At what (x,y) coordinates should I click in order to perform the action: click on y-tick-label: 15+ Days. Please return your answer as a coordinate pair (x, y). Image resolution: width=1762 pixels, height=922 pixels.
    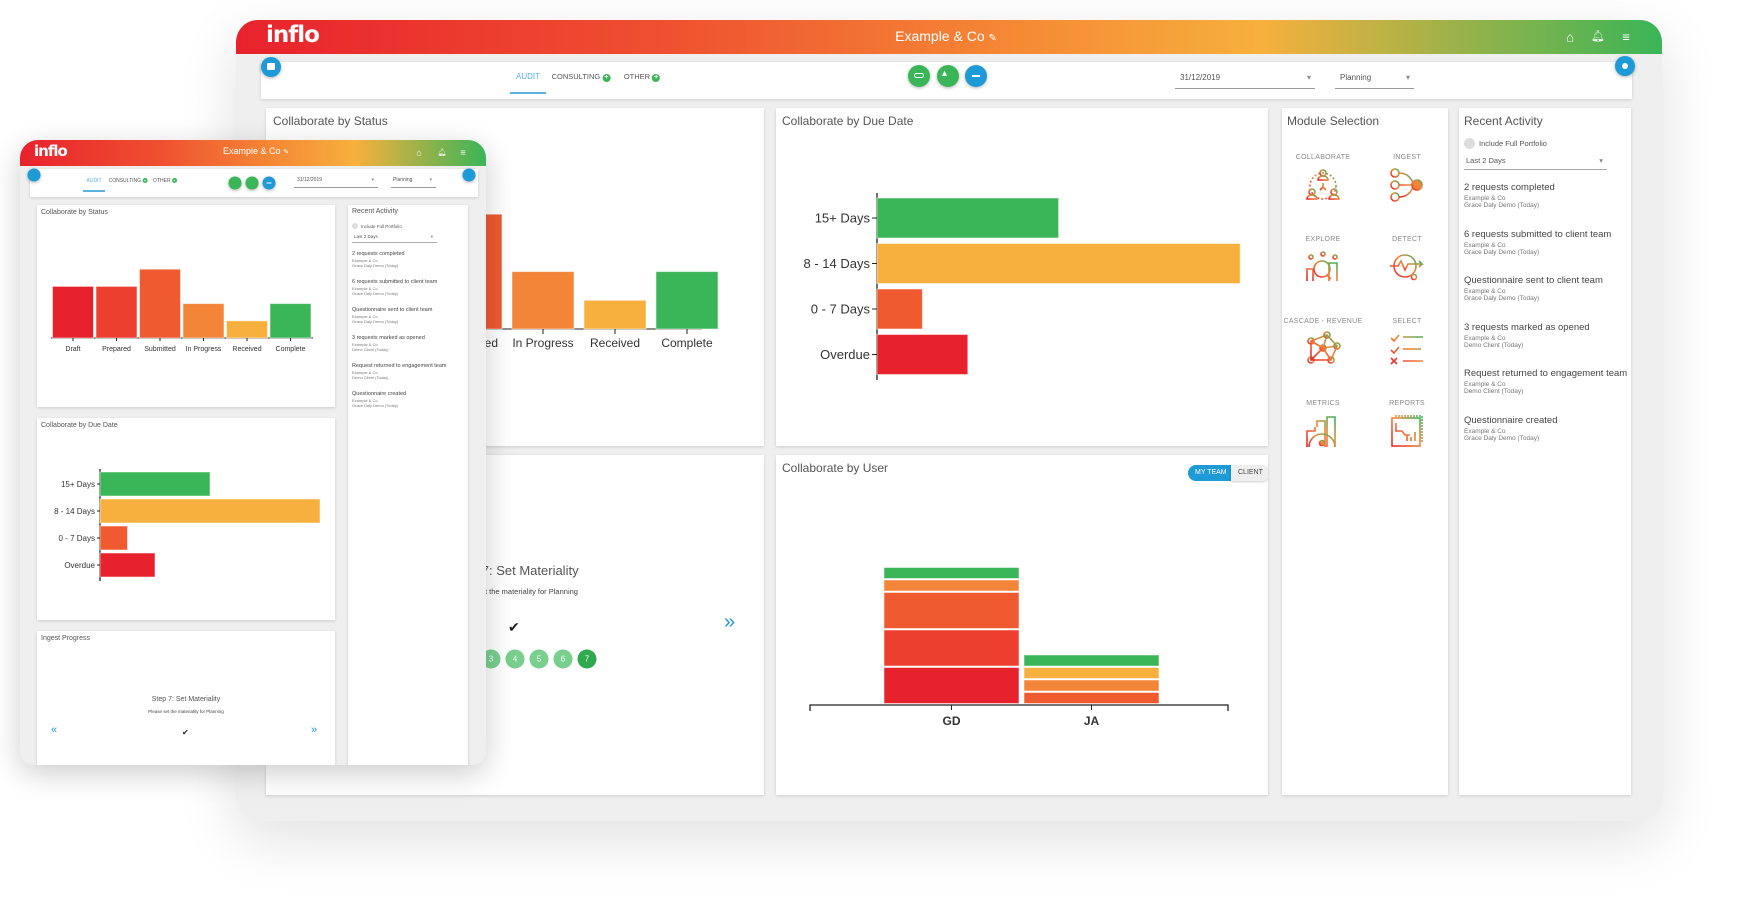
    Looking at the image, I should click on (843, 218).